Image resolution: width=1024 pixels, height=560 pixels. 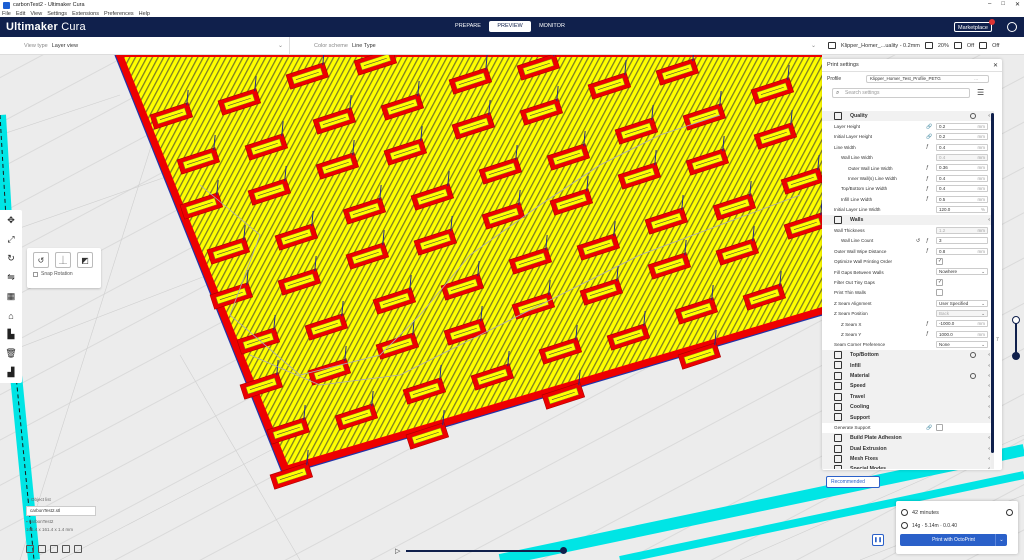 I want to click on setting-value-field: 0.36 mm, so click(x=962, y=168).